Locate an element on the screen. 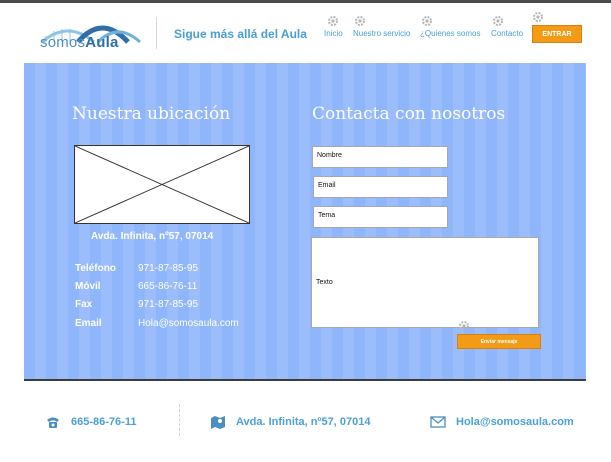  nav-label: Inicio is located at coordinates (333, 33).